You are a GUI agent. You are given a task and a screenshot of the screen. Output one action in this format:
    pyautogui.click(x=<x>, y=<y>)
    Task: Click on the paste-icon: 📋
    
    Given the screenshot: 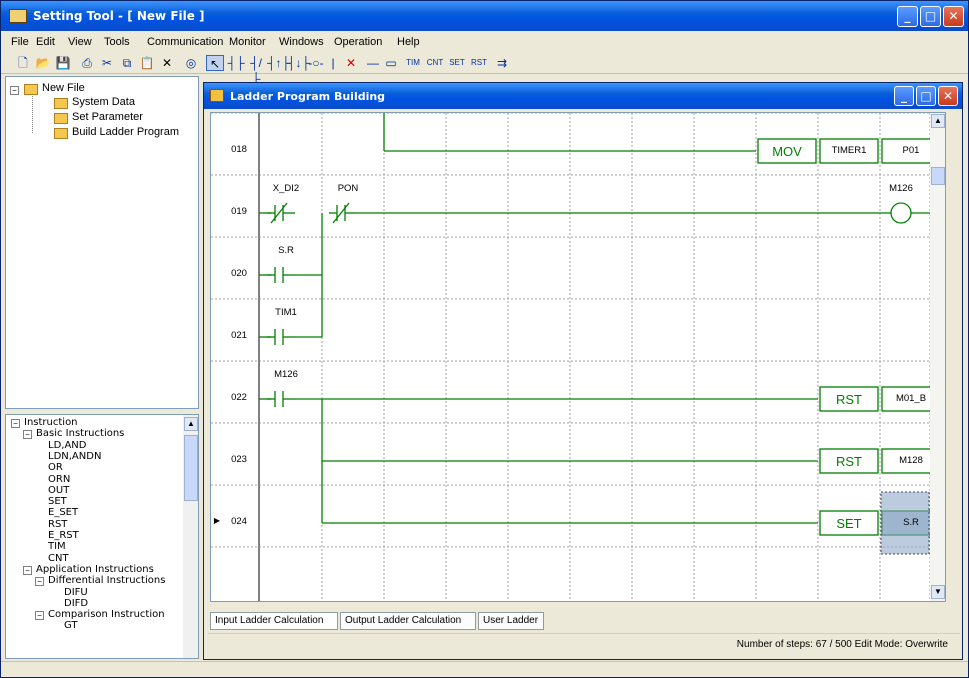 What is the action you would take?
    pyautogui.click(x=147, y=63)
    